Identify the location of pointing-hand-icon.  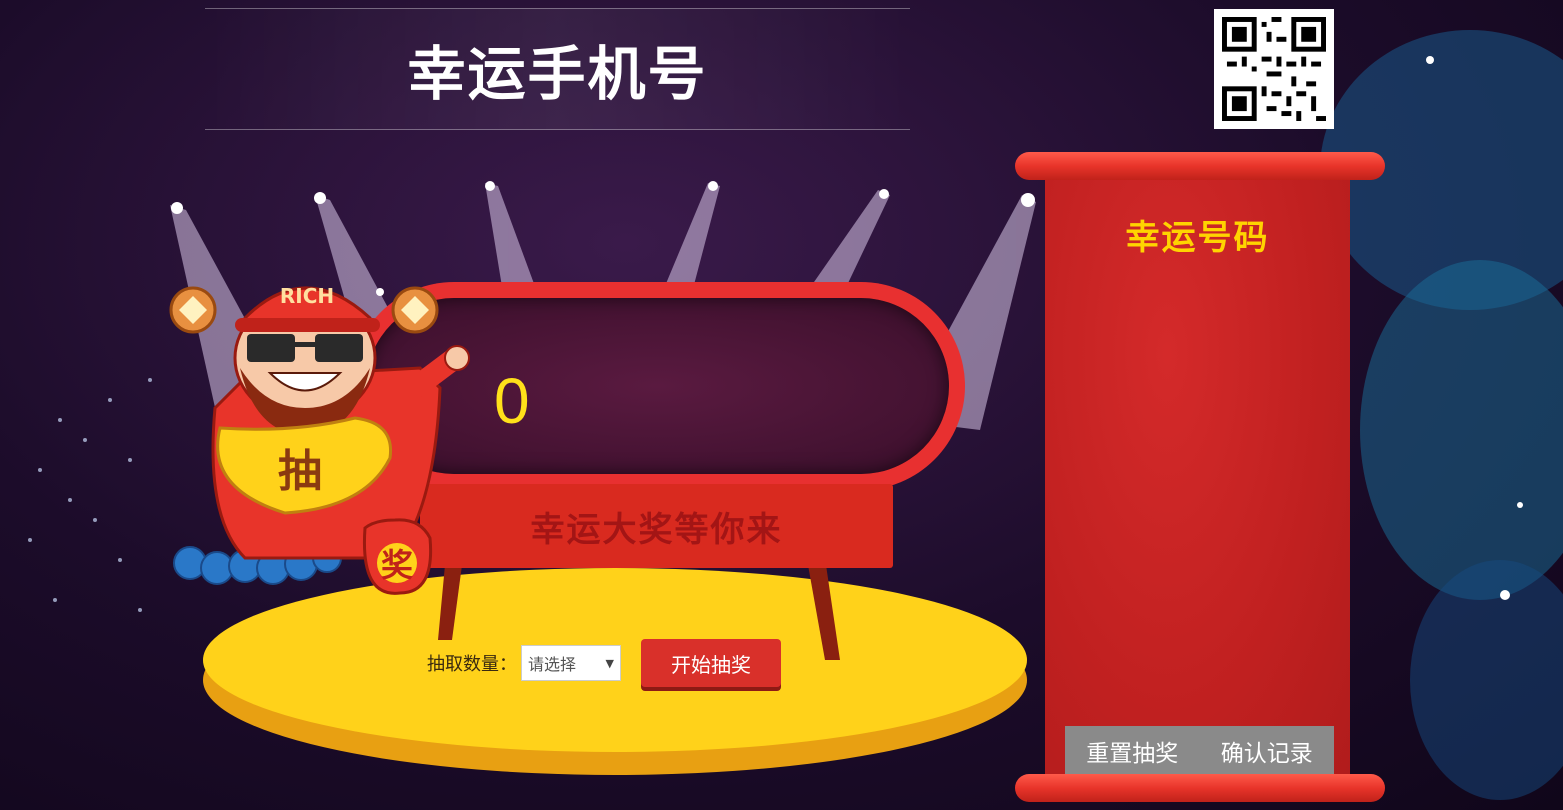
(457, 358).